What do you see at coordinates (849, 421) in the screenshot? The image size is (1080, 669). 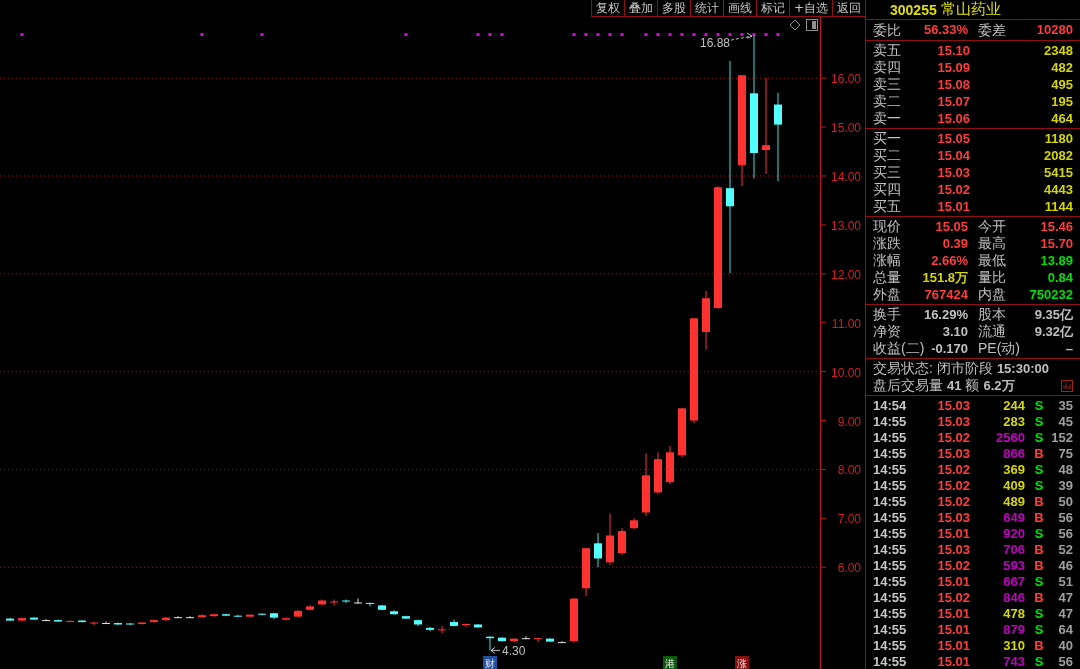 I see `axis-label: 9.00` at bounding box center [849, 421].